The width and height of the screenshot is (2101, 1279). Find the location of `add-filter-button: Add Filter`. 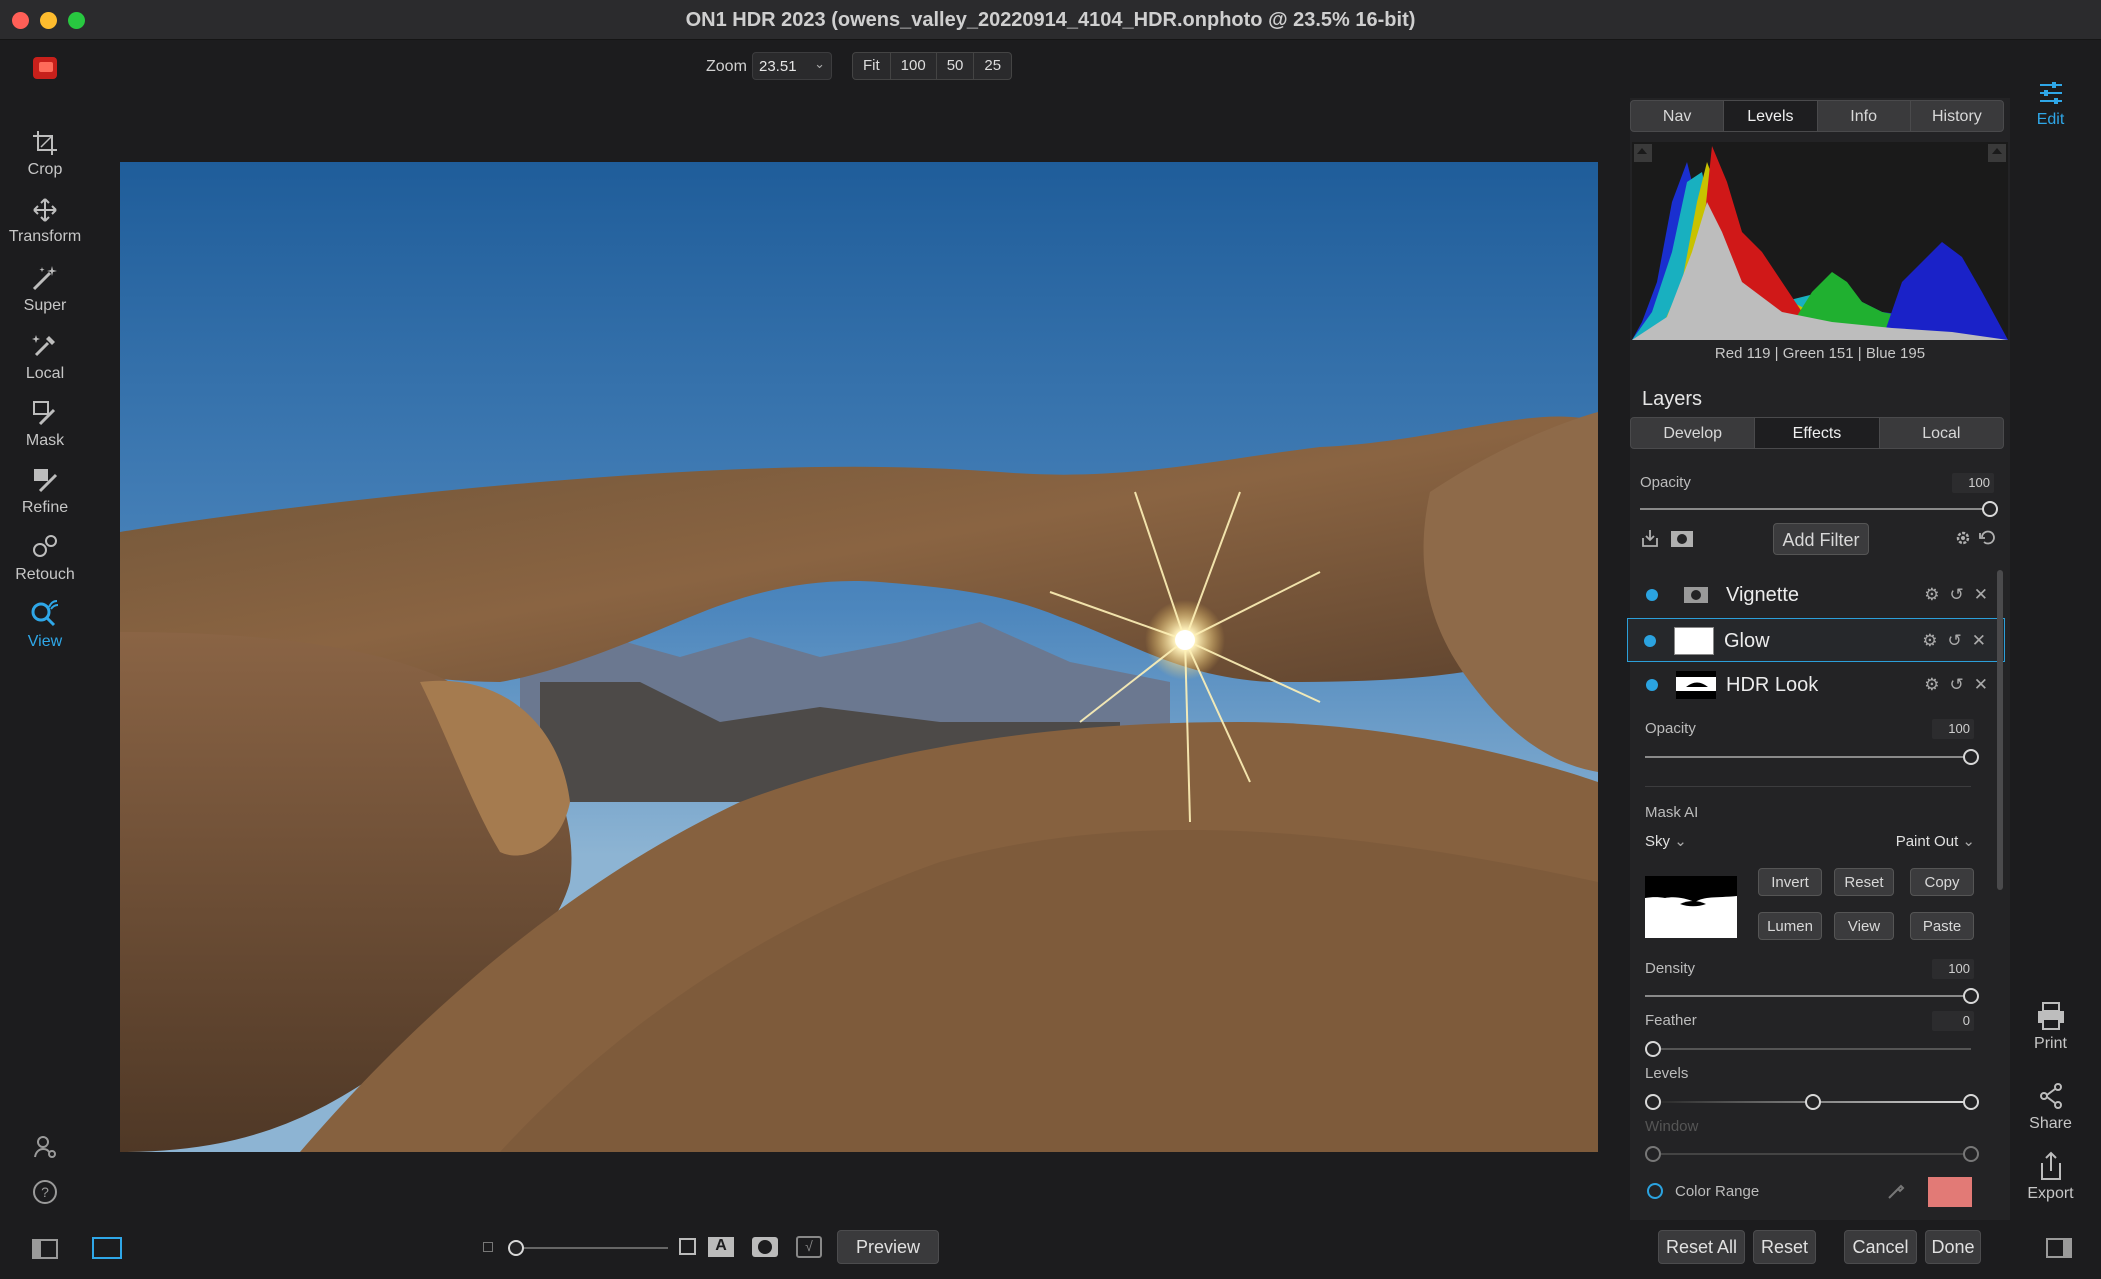

add-filter-button: Add Filter is located at coordinates (1821, 539).